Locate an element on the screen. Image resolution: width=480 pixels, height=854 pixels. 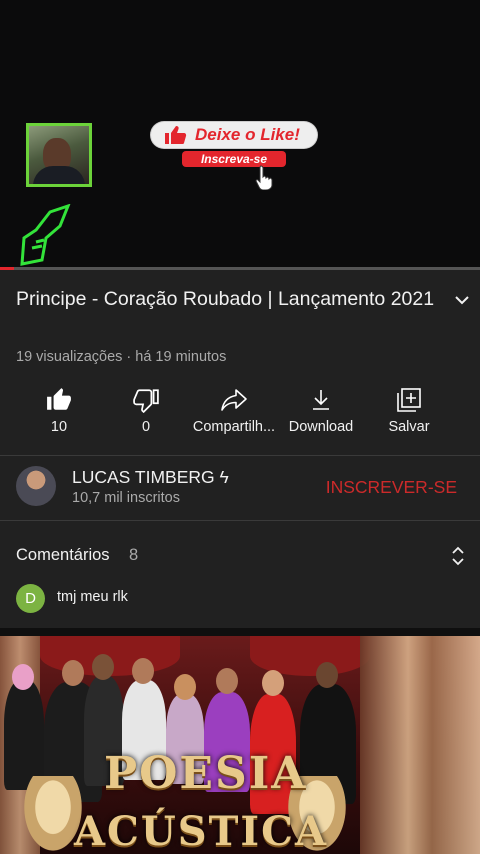
download-button: Download is located at coordinates (321, 410).